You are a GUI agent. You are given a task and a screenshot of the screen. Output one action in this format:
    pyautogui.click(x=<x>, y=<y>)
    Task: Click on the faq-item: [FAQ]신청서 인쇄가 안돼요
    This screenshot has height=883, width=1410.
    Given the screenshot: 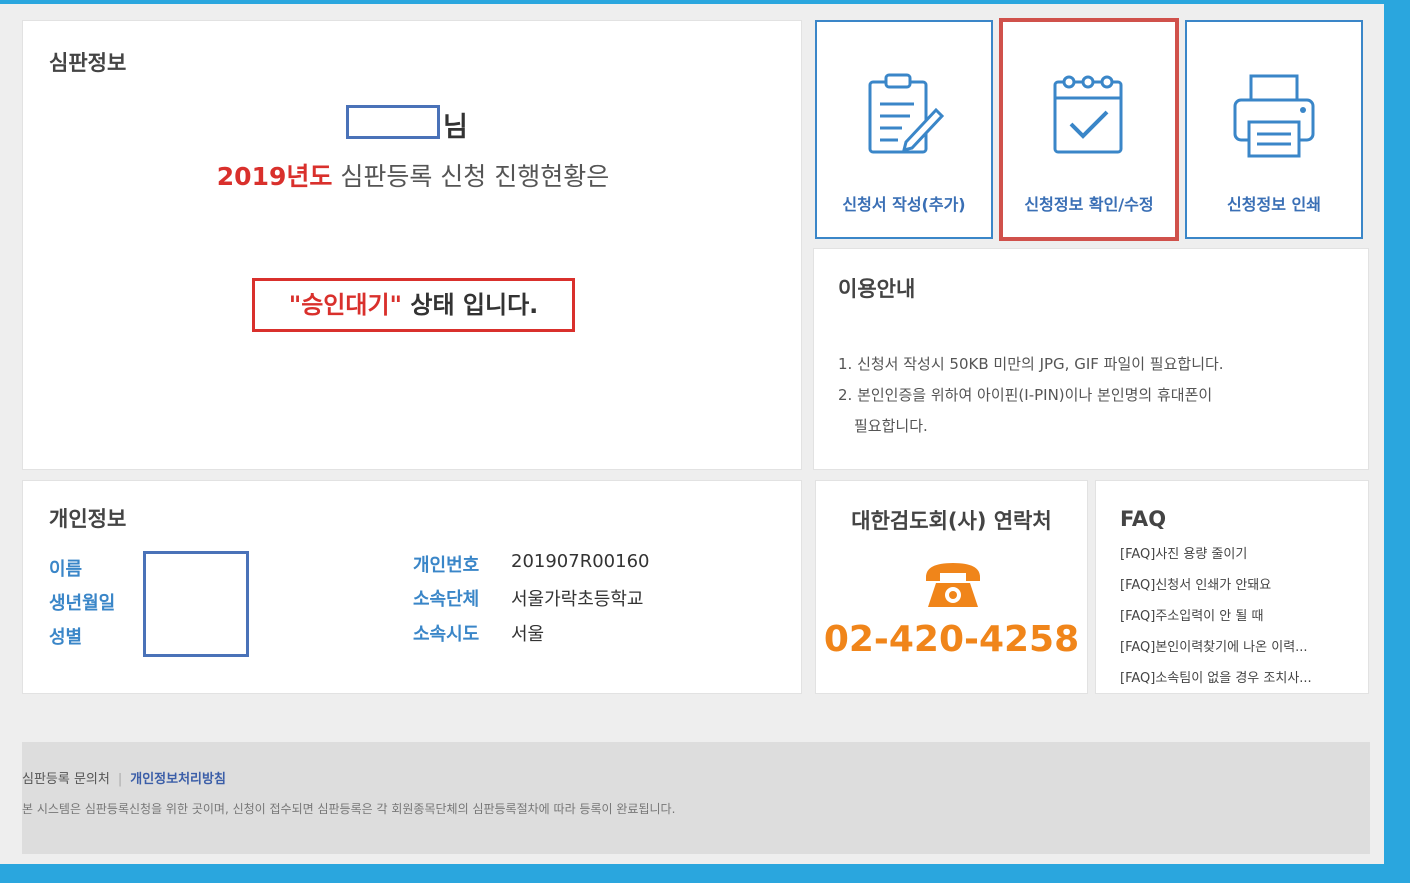 What is the action you would take?
    pyautogui.click(x=1195, y=583)
    